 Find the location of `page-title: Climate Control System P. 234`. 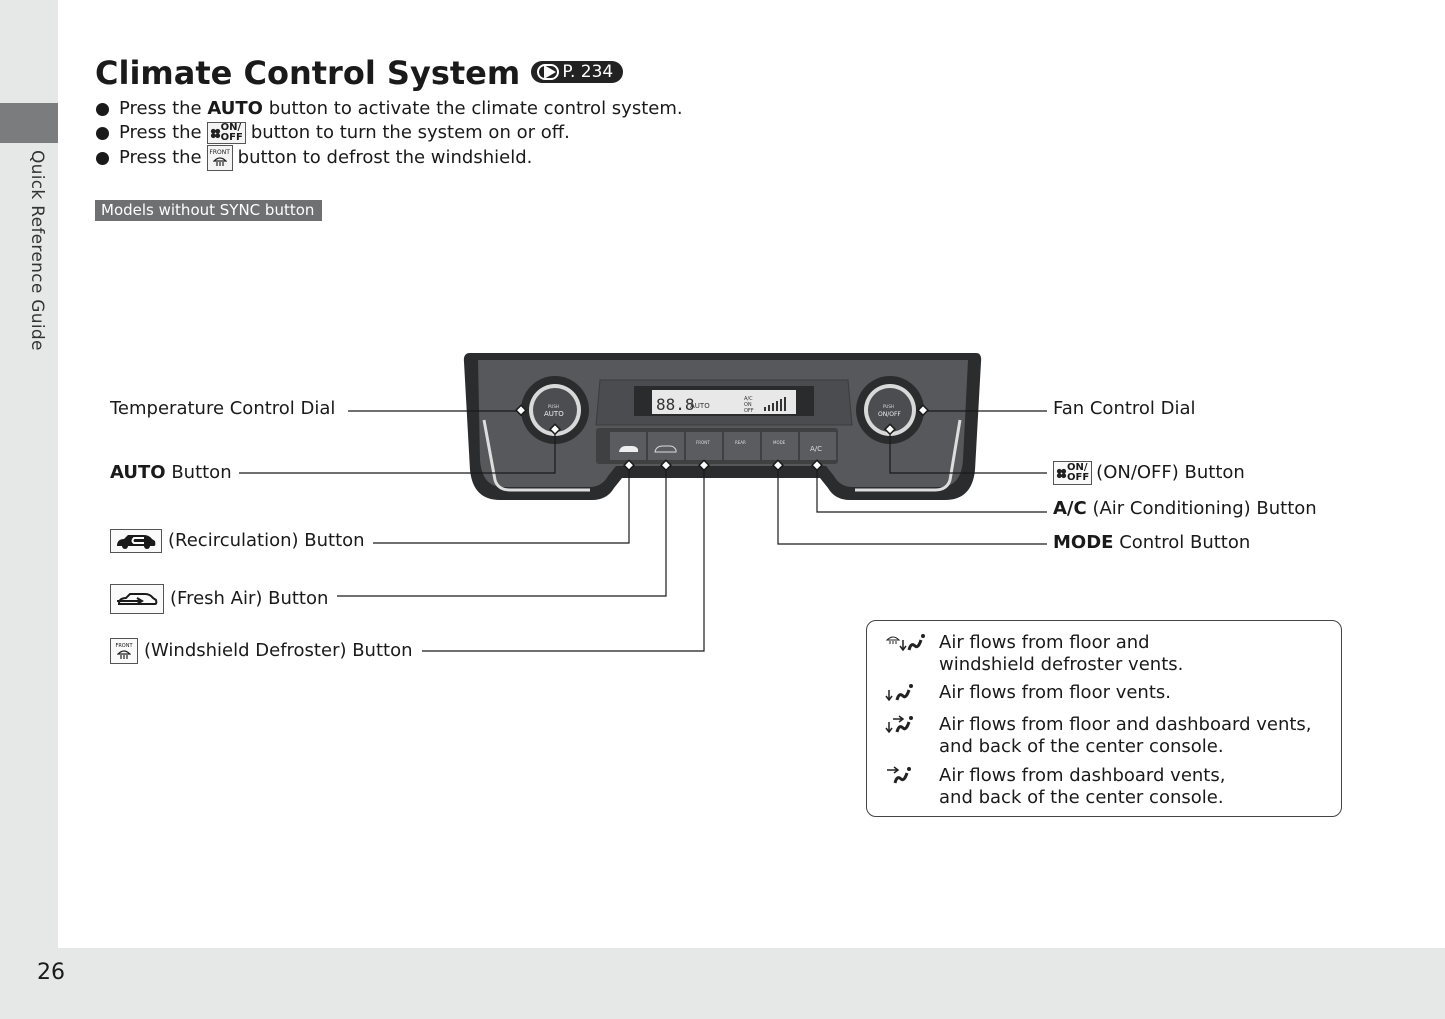

page-title: Climate Control System P. 234 is located at coordinates (359, 73).